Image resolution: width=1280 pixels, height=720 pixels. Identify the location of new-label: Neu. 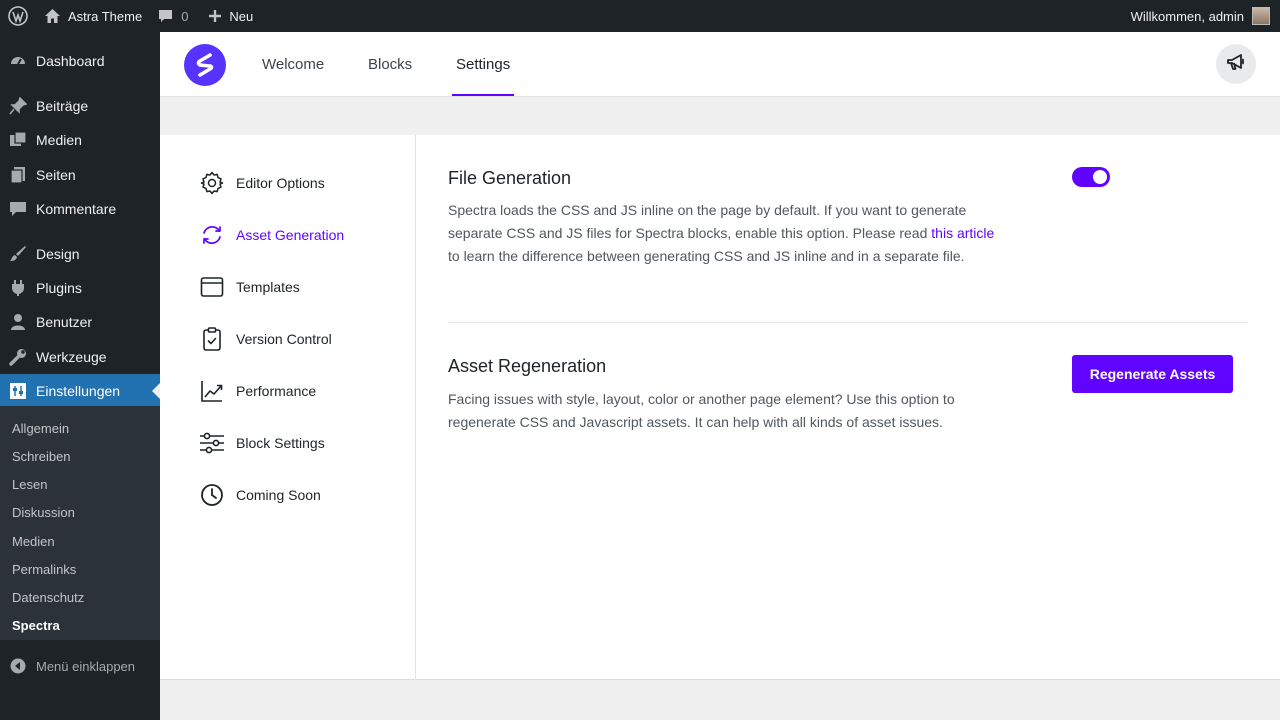
(241, 16).